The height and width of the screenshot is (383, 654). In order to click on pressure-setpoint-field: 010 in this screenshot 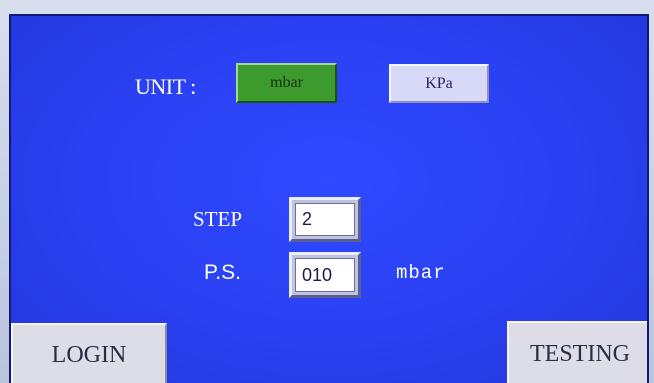, I will do `click(325, 275)`.